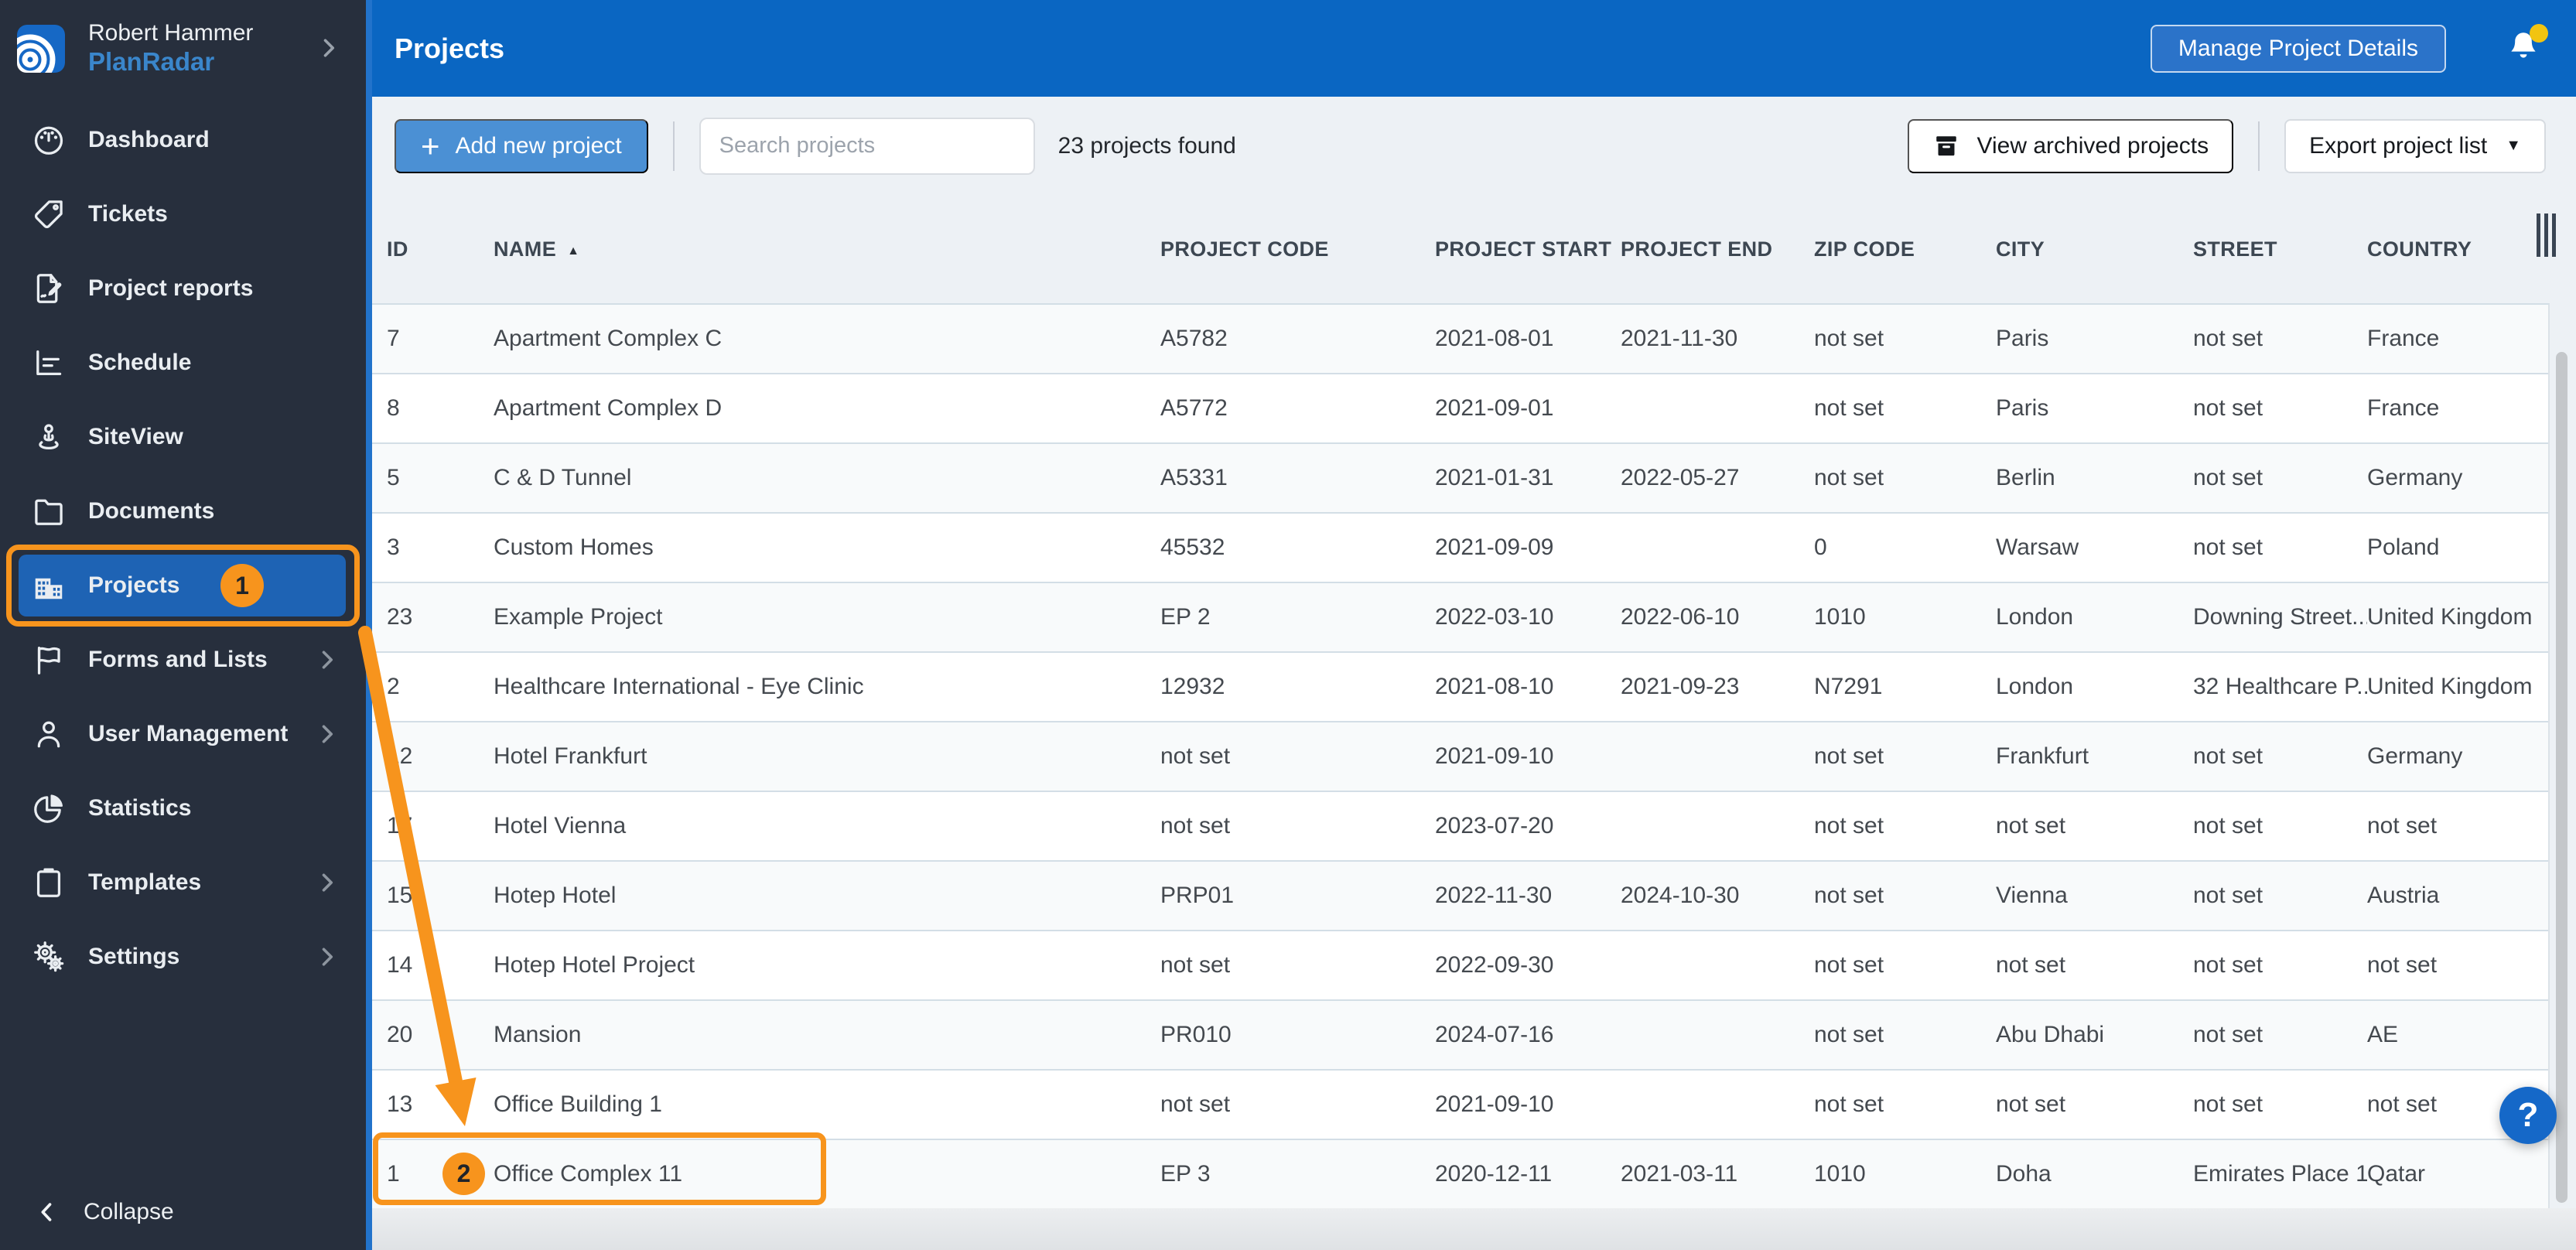 Image resolution: width=2576 pixels, height=1250 pixels. I want to click on vertical-scrollbar, so click(2561, 777).